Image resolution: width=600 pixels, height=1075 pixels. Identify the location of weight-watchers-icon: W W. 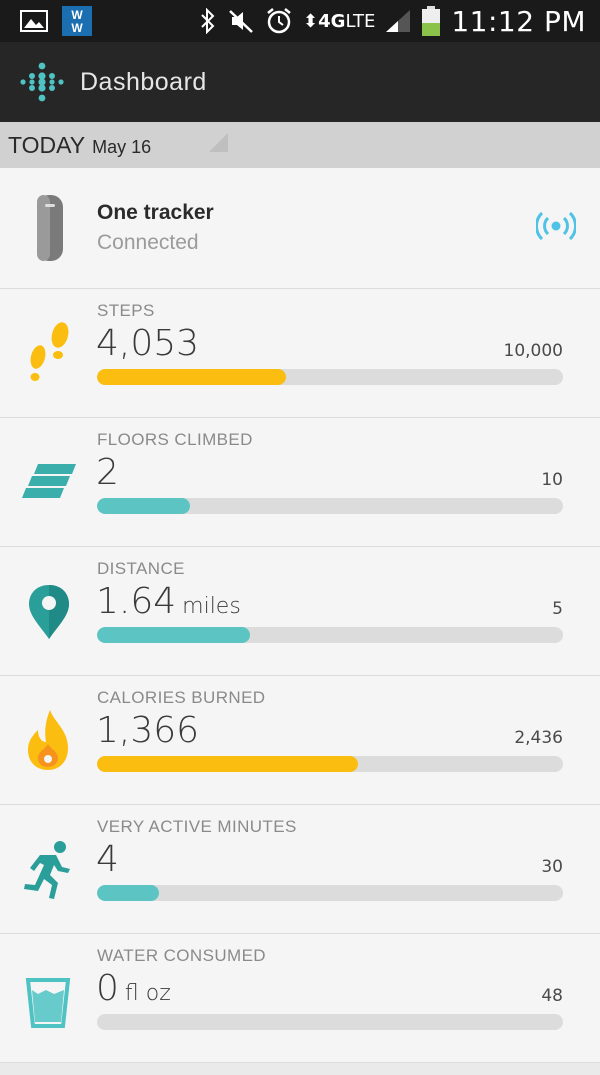
(77, 21).